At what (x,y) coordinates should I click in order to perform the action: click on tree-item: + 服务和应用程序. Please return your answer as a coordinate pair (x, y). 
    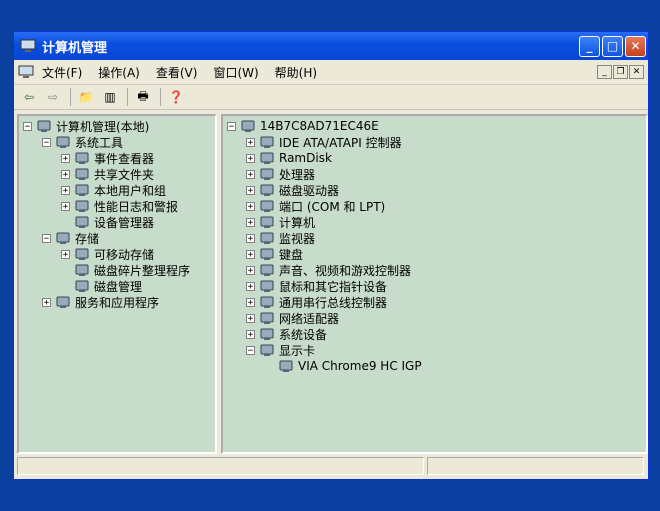
    Looking at the image, I should click on (117, 302).